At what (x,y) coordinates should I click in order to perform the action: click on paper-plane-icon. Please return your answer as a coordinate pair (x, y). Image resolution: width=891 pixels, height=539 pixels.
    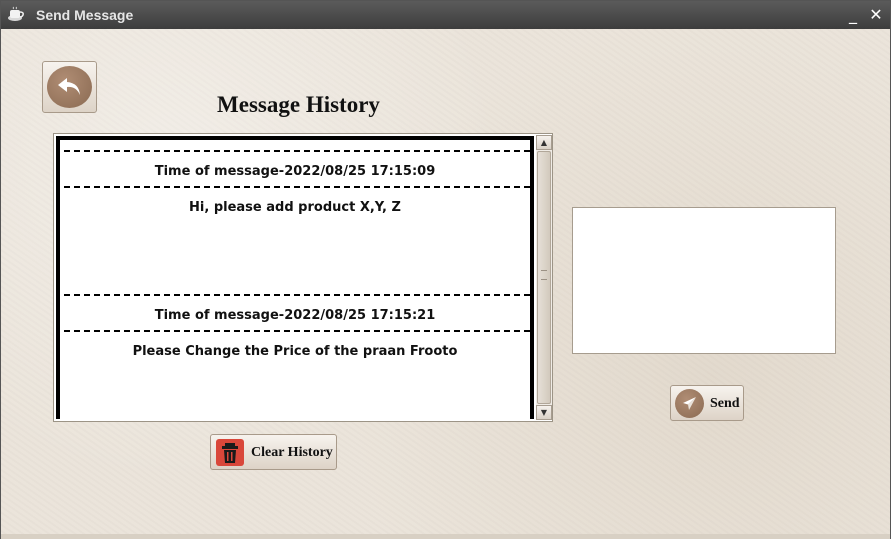
    Looking at the image, I should click on (689, 403).